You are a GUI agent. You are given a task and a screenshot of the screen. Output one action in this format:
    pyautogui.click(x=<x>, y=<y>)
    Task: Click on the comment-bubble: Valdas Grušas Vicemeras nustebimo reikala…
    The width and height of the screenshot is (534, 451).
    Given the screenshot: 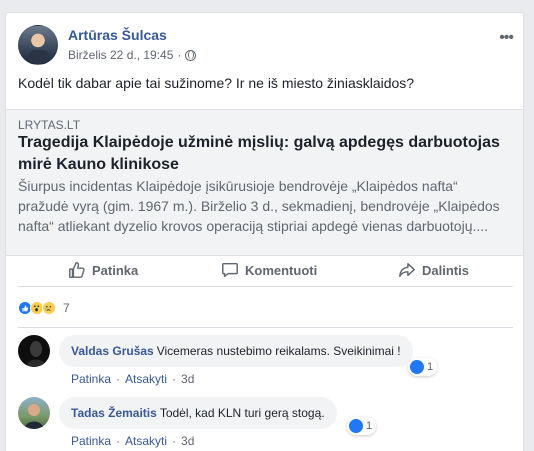 What is the action you would take?
    pyautogui.click(x=236, y=351)
    